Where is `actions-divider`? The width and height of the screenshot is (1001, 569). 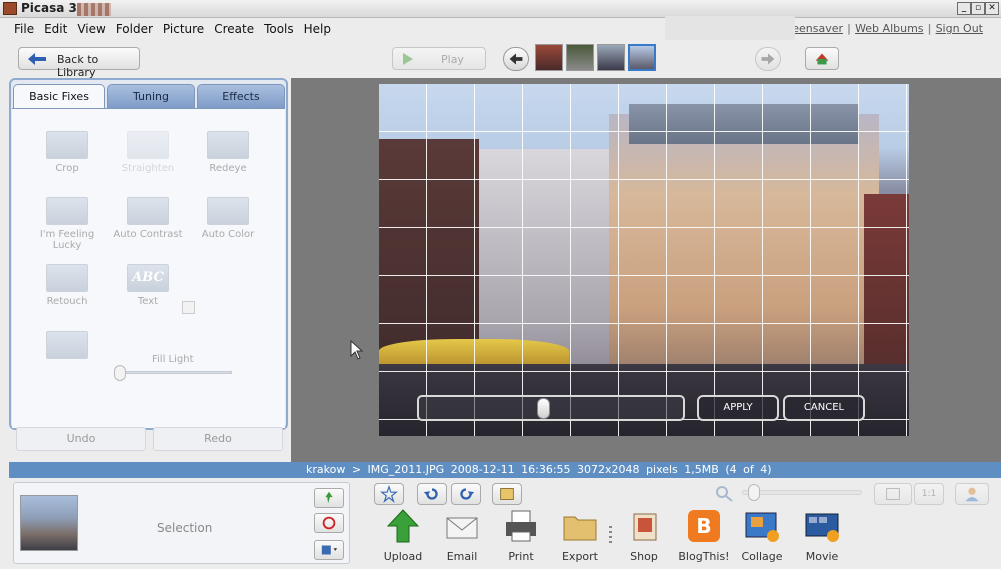 actions-divider is located at coordinates (610, 536).